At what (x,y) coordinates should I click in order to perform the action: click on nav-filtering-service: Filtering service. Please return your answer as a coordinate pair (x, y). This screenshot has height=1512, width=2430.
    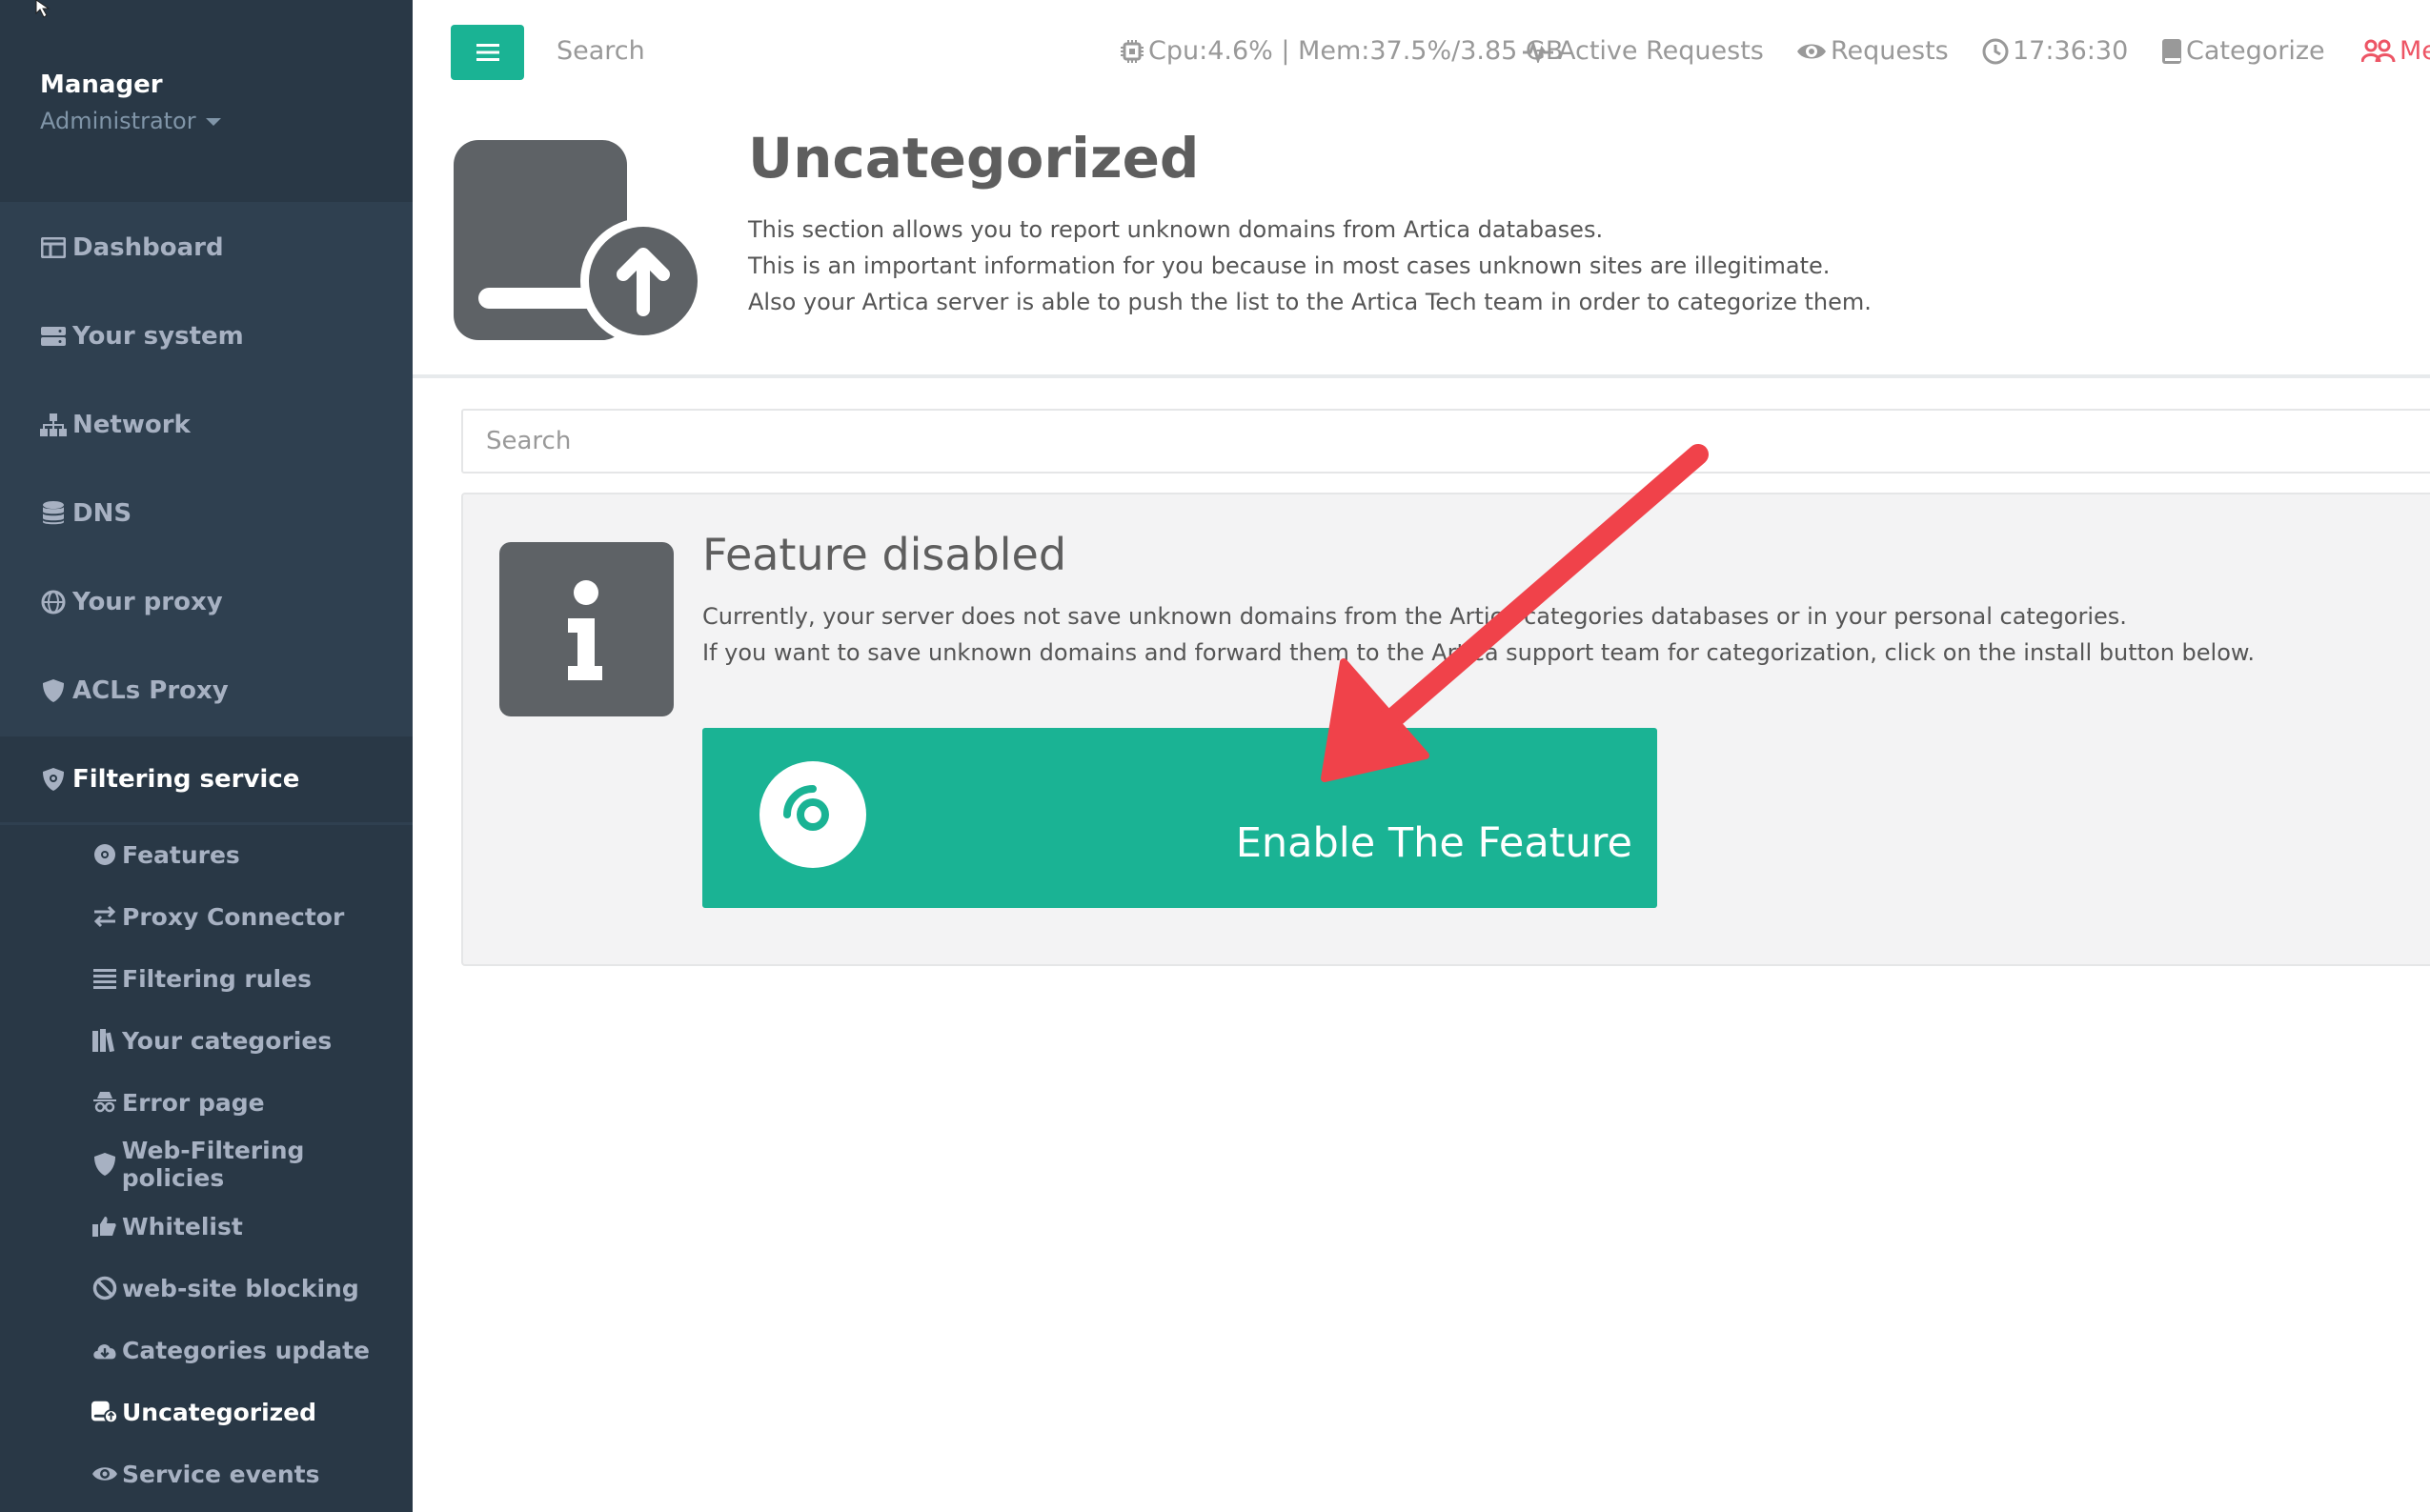
    Looking at the image, I should click on (206, 779).